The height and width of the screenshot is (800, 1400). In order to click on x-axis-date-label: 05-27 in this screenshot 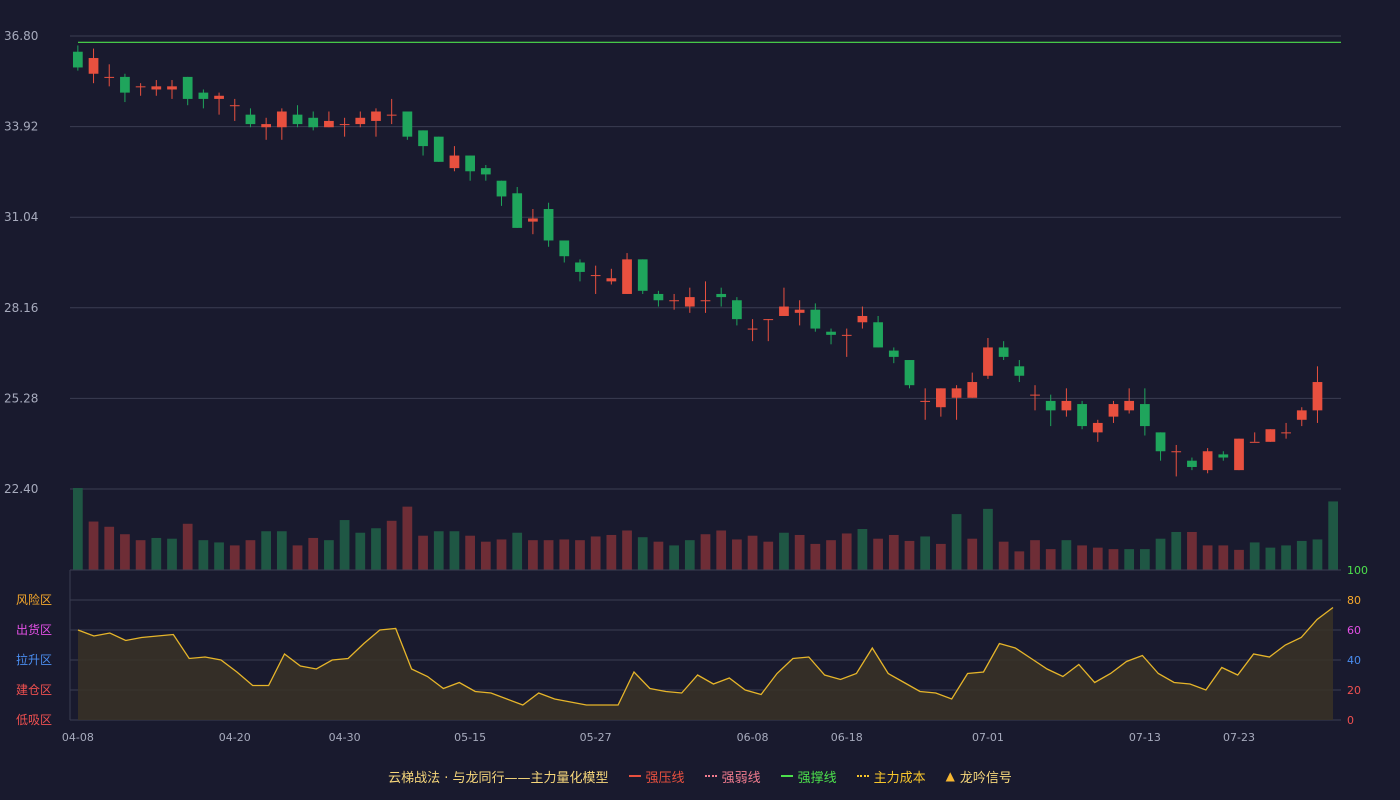, I will do `click(596, 737)`.